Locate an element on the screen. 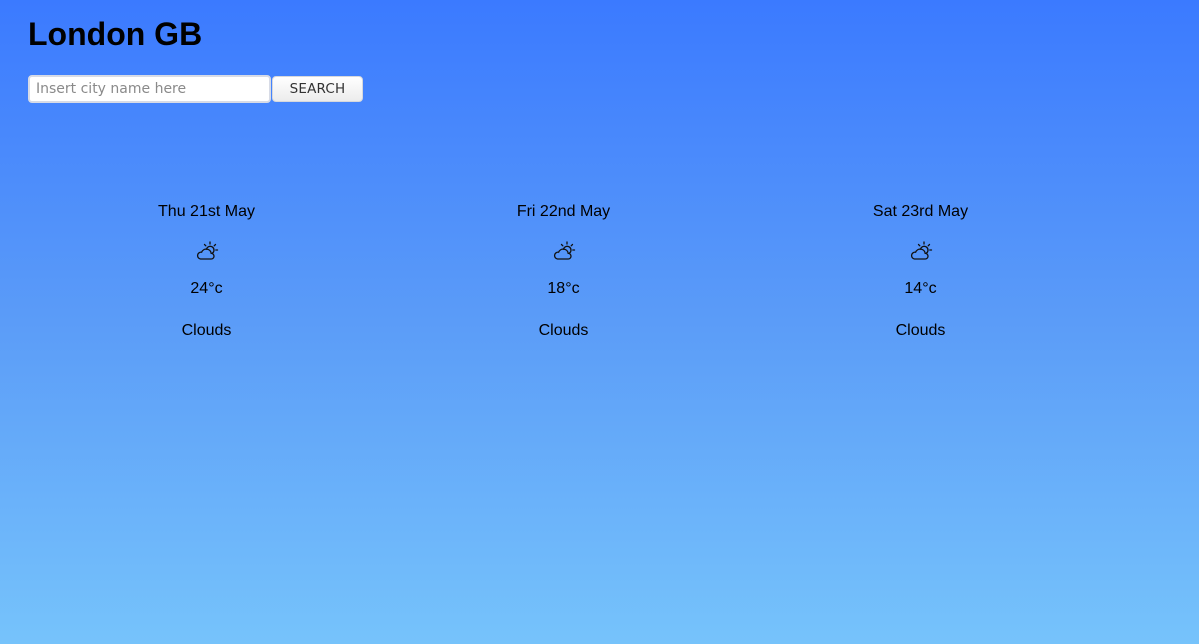 The width and height of the screenshot is (1199, 644). search-bar: SEARCH is located at coordinates (195, 89).